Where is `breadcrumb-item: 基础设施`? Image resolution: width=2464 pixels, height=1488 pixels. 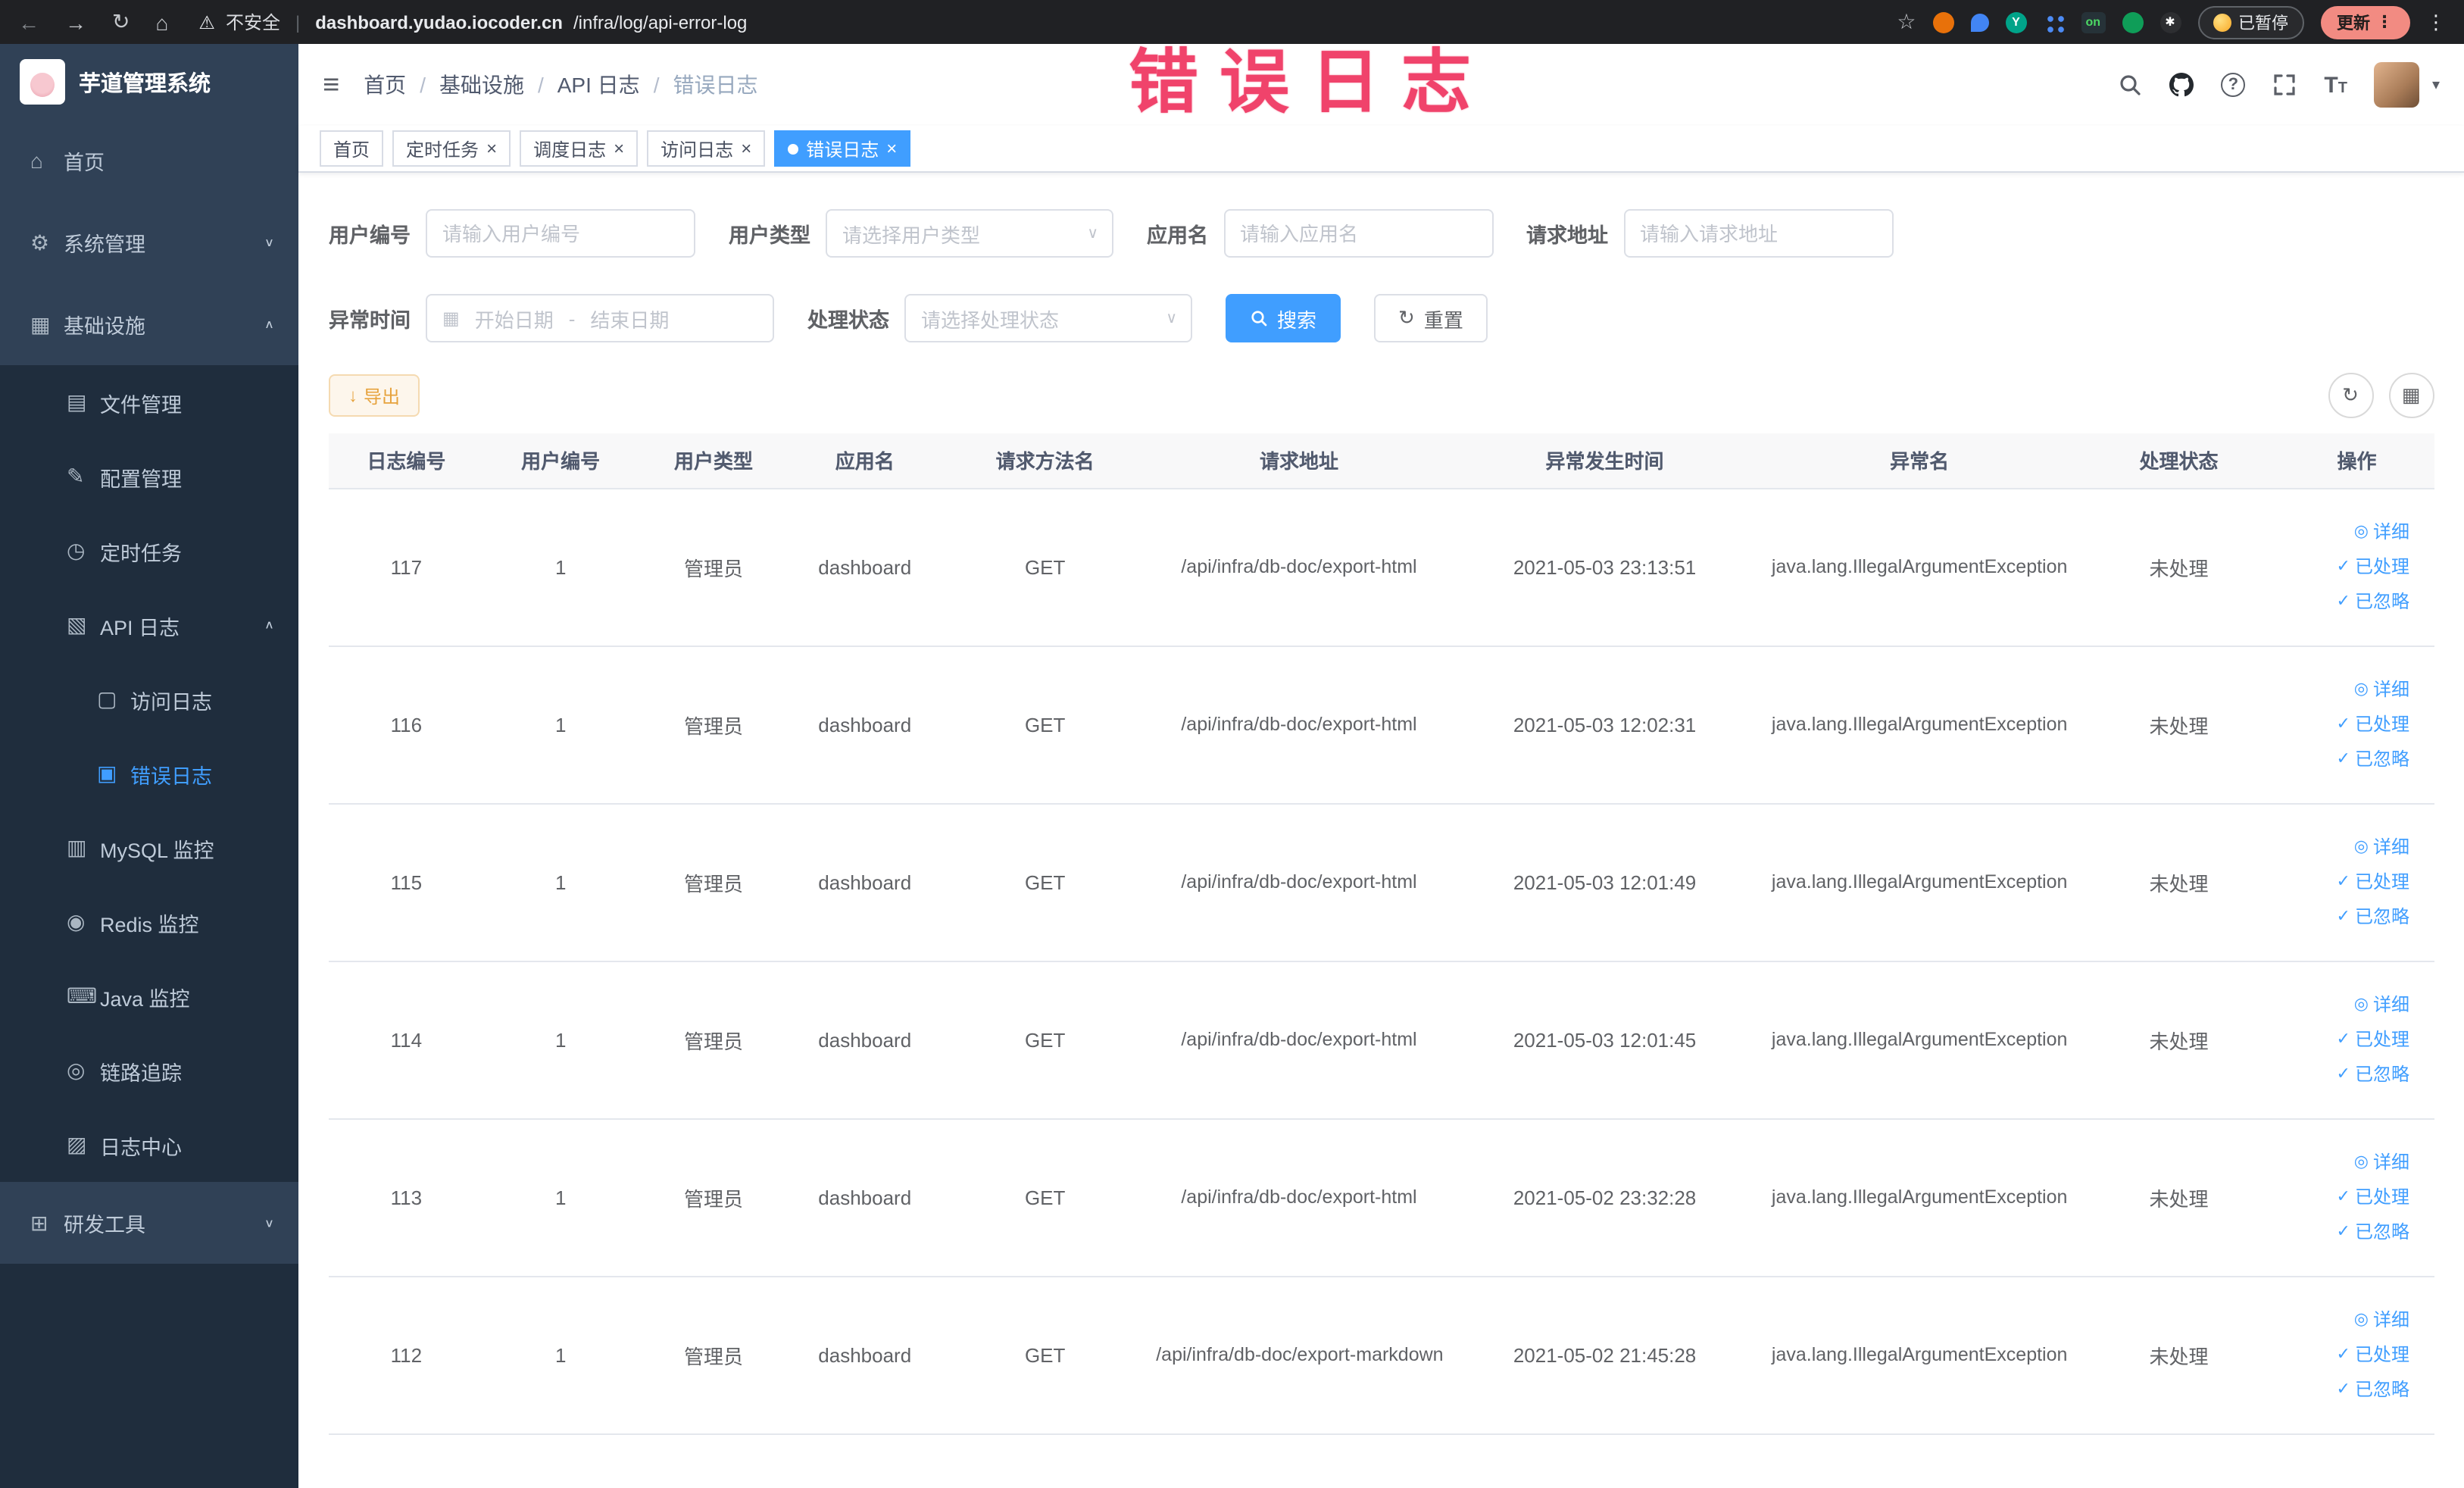 breadcrumb-item: 基础设施 is located at coordinates (481, 85).